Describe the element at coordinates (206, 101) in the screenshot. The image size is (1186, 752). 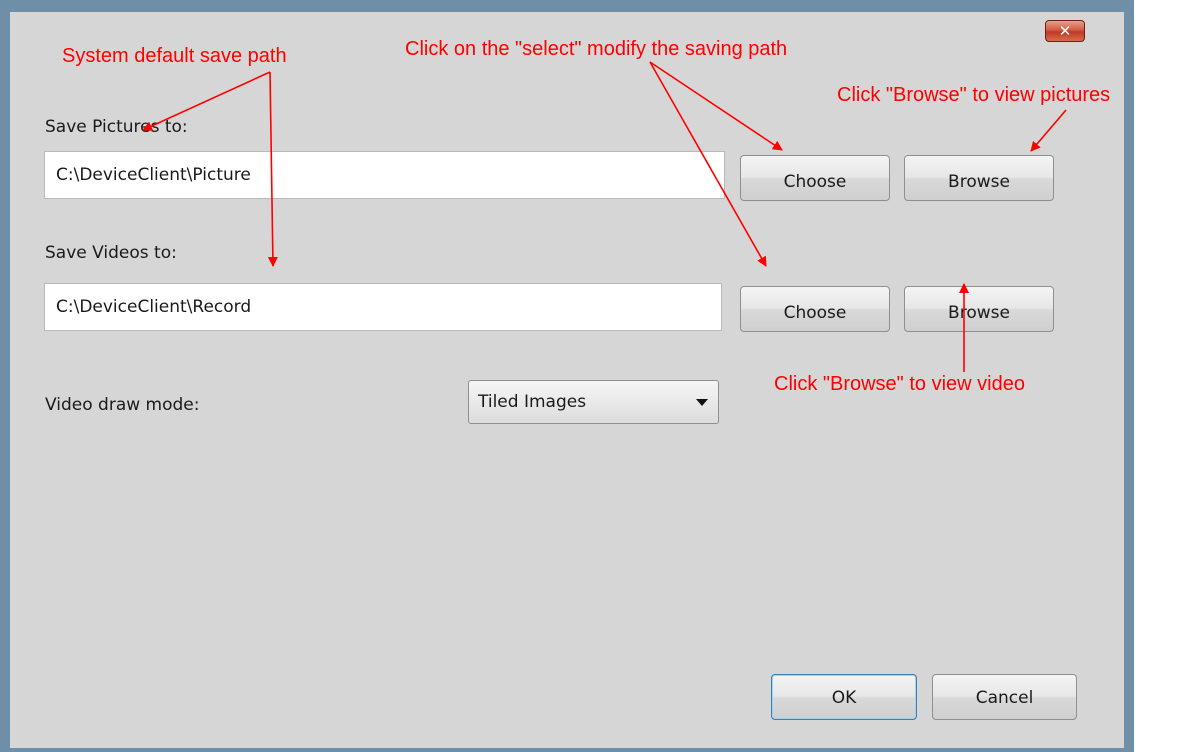
I see `arrow-default-to-pictures` at that location.